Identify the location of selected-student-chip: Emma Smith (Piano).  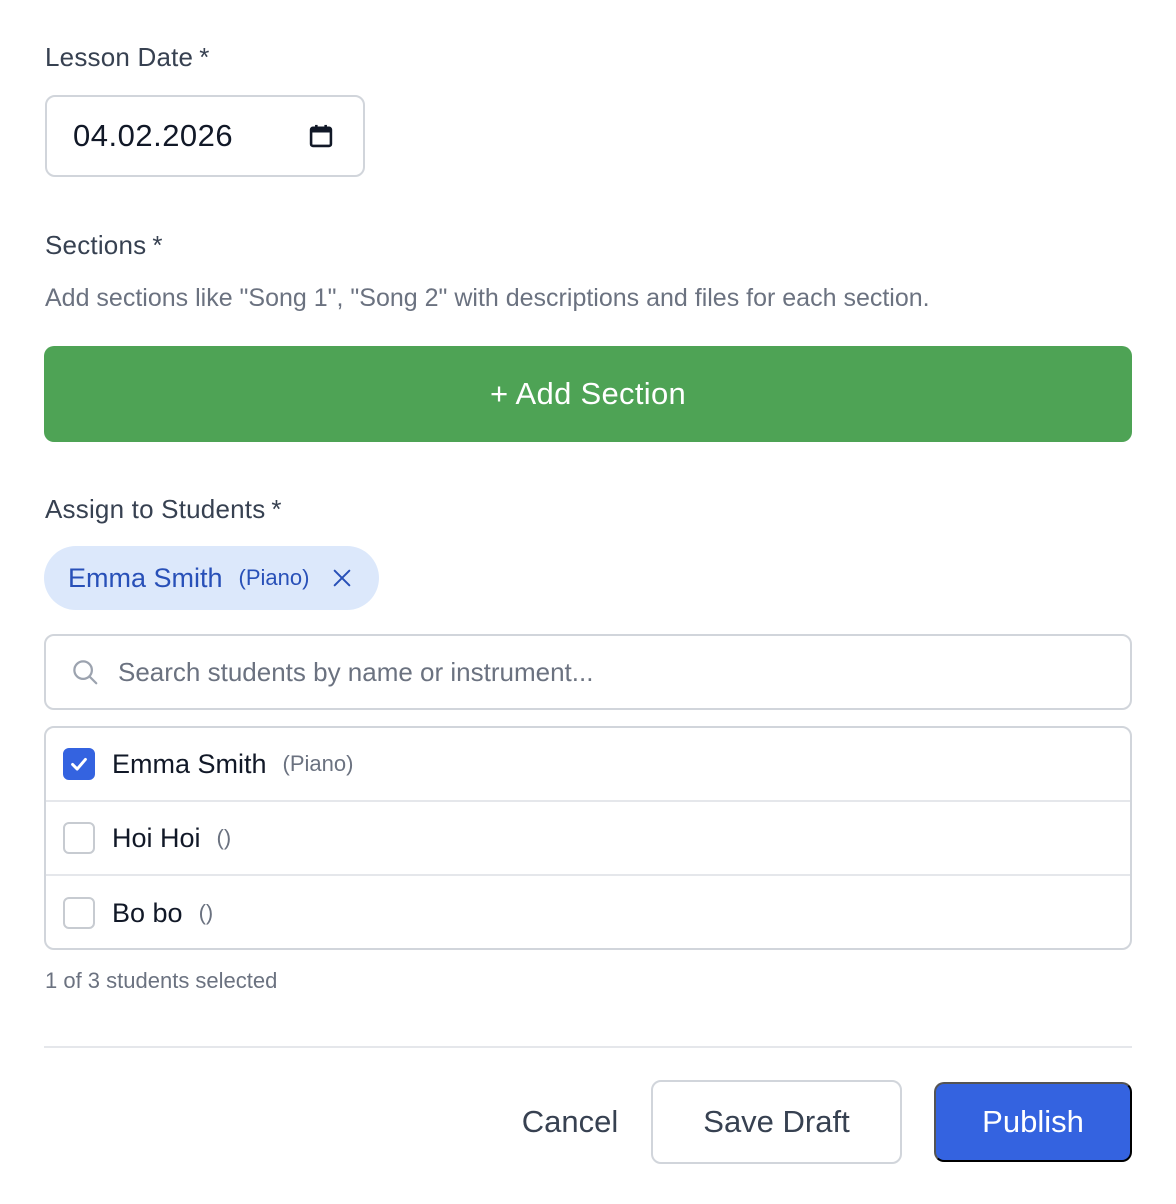
(212, 578).